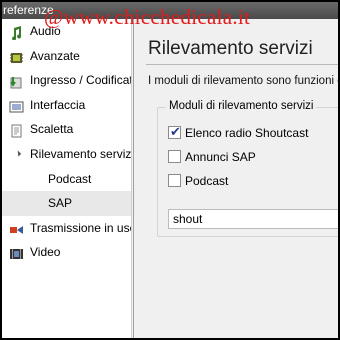  I want to click on stream-output-icon, so click(16, 228).